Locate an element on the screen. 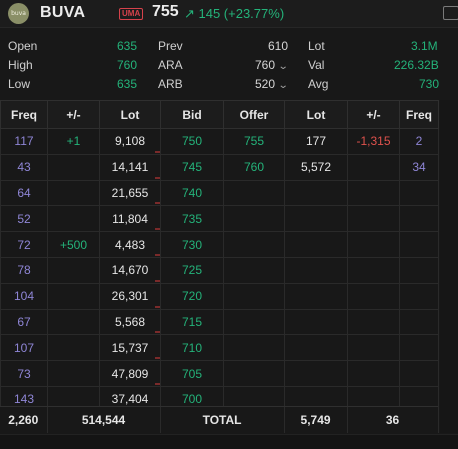 This screenshot has height=449, width=458. row-bid-price: 705 is located at coordinates (192, 373).